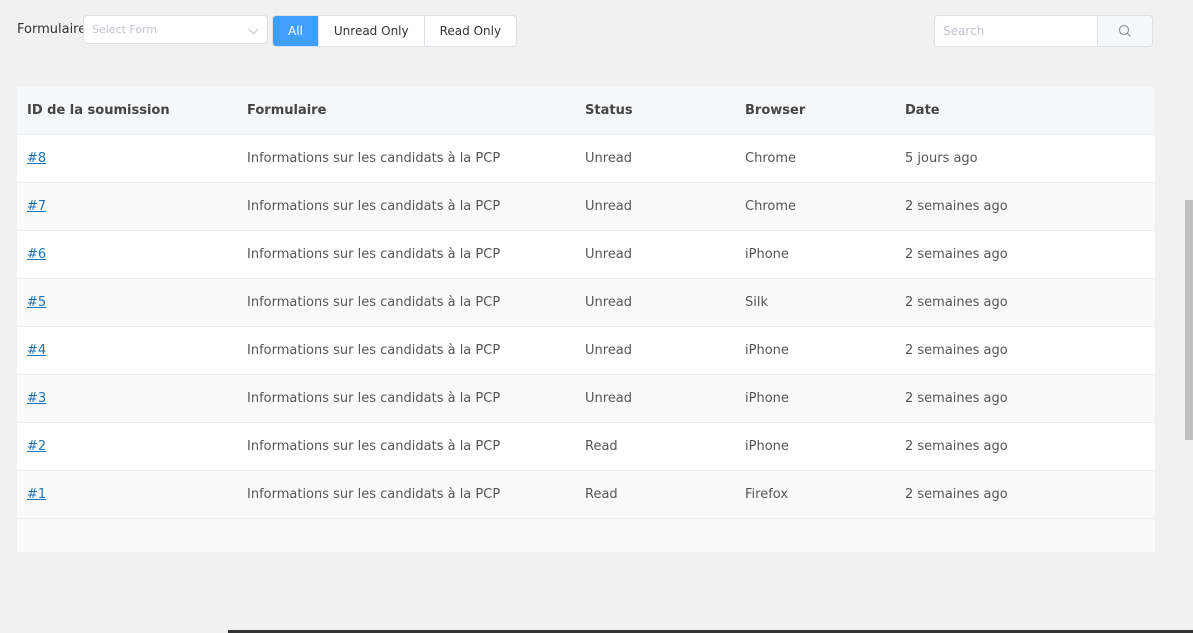 This screenshot has width=1193, height=633. Describe the element at coordinates (1025, 111) in the screenshot. I see `column-header-date: Date` at that location.